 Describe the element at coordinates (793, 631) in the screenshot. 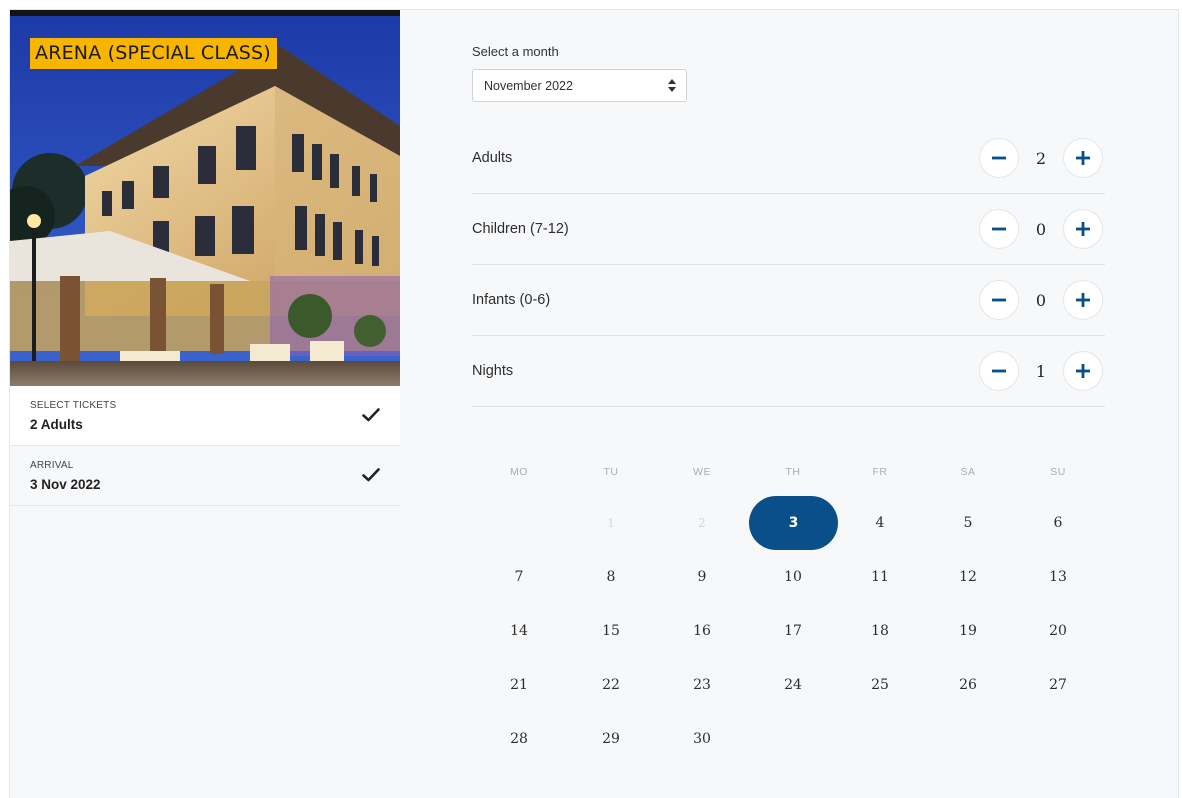

I see `calendar-day: 17` at that location.